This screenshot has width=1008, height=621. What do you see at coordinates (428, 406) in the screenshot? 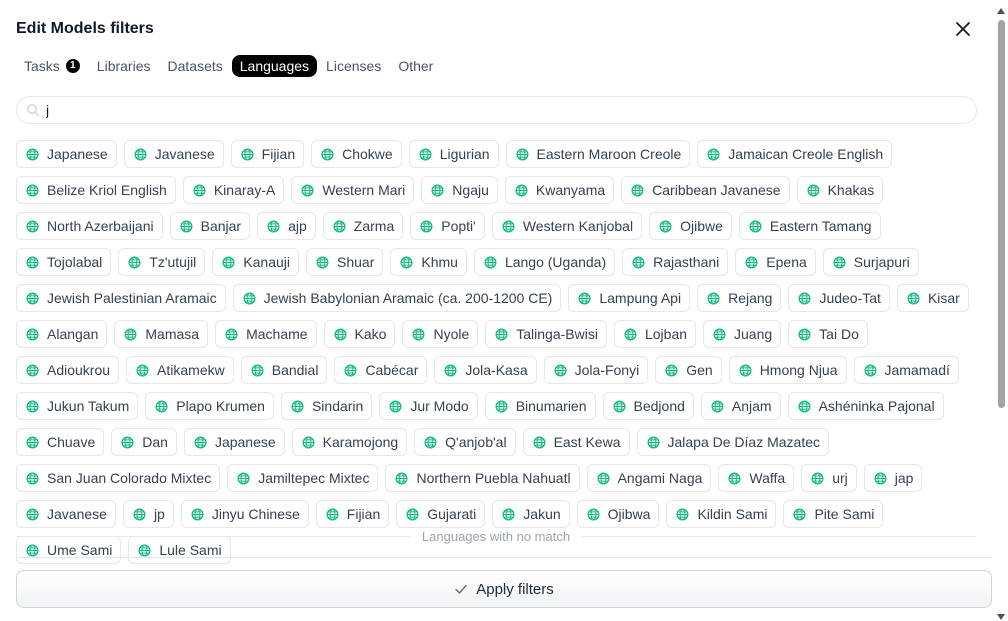
I see `language-chip: Jur Modo` at bounding box center [428, 406].